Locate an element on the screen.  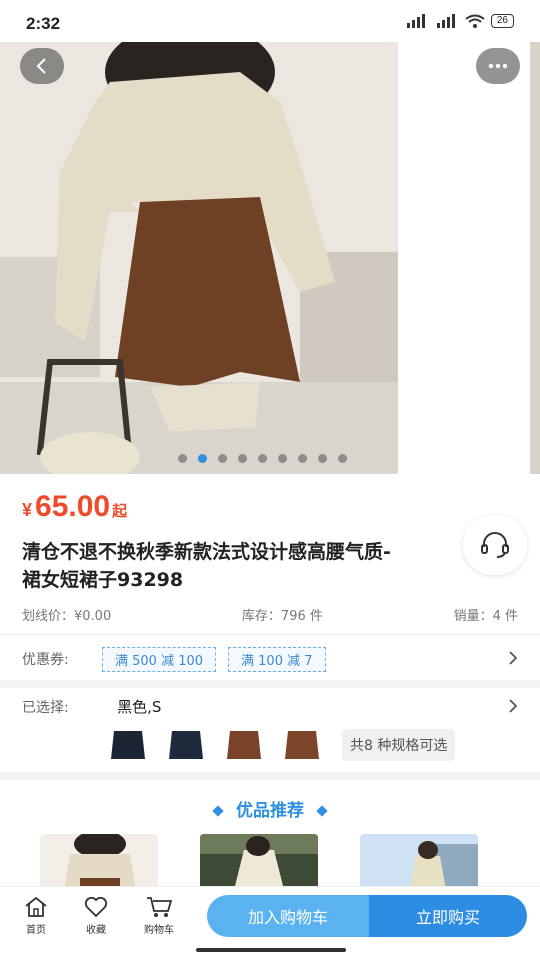
nav-home: 首页 is located at coordinates (36, 915).